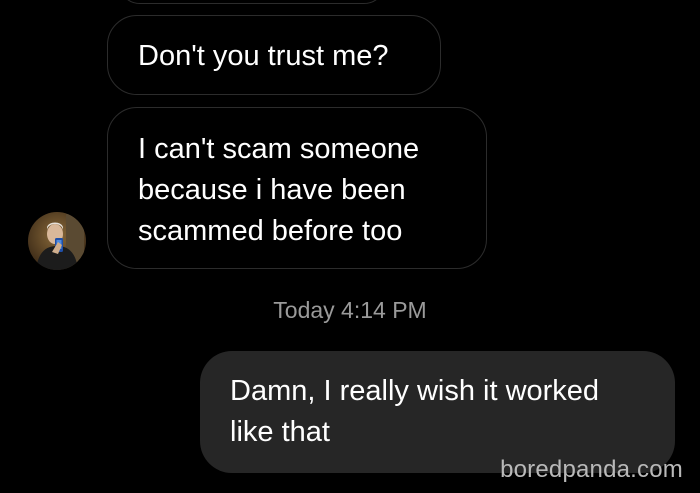 This screenshot has height=493, width=700. Describe the element at coordinates (350, 310) in the screenshot. I see `message-timestamp: Today 4:14 PM` at that location.